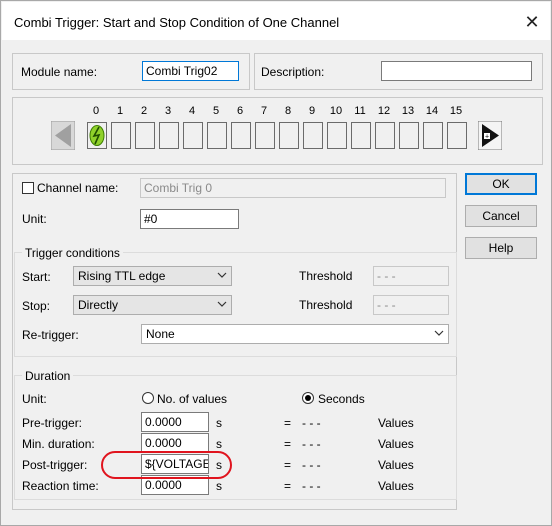 The height and width of the screenshot is (526, 552). I want to click on channel-number-4: 4, so click(192, 111).